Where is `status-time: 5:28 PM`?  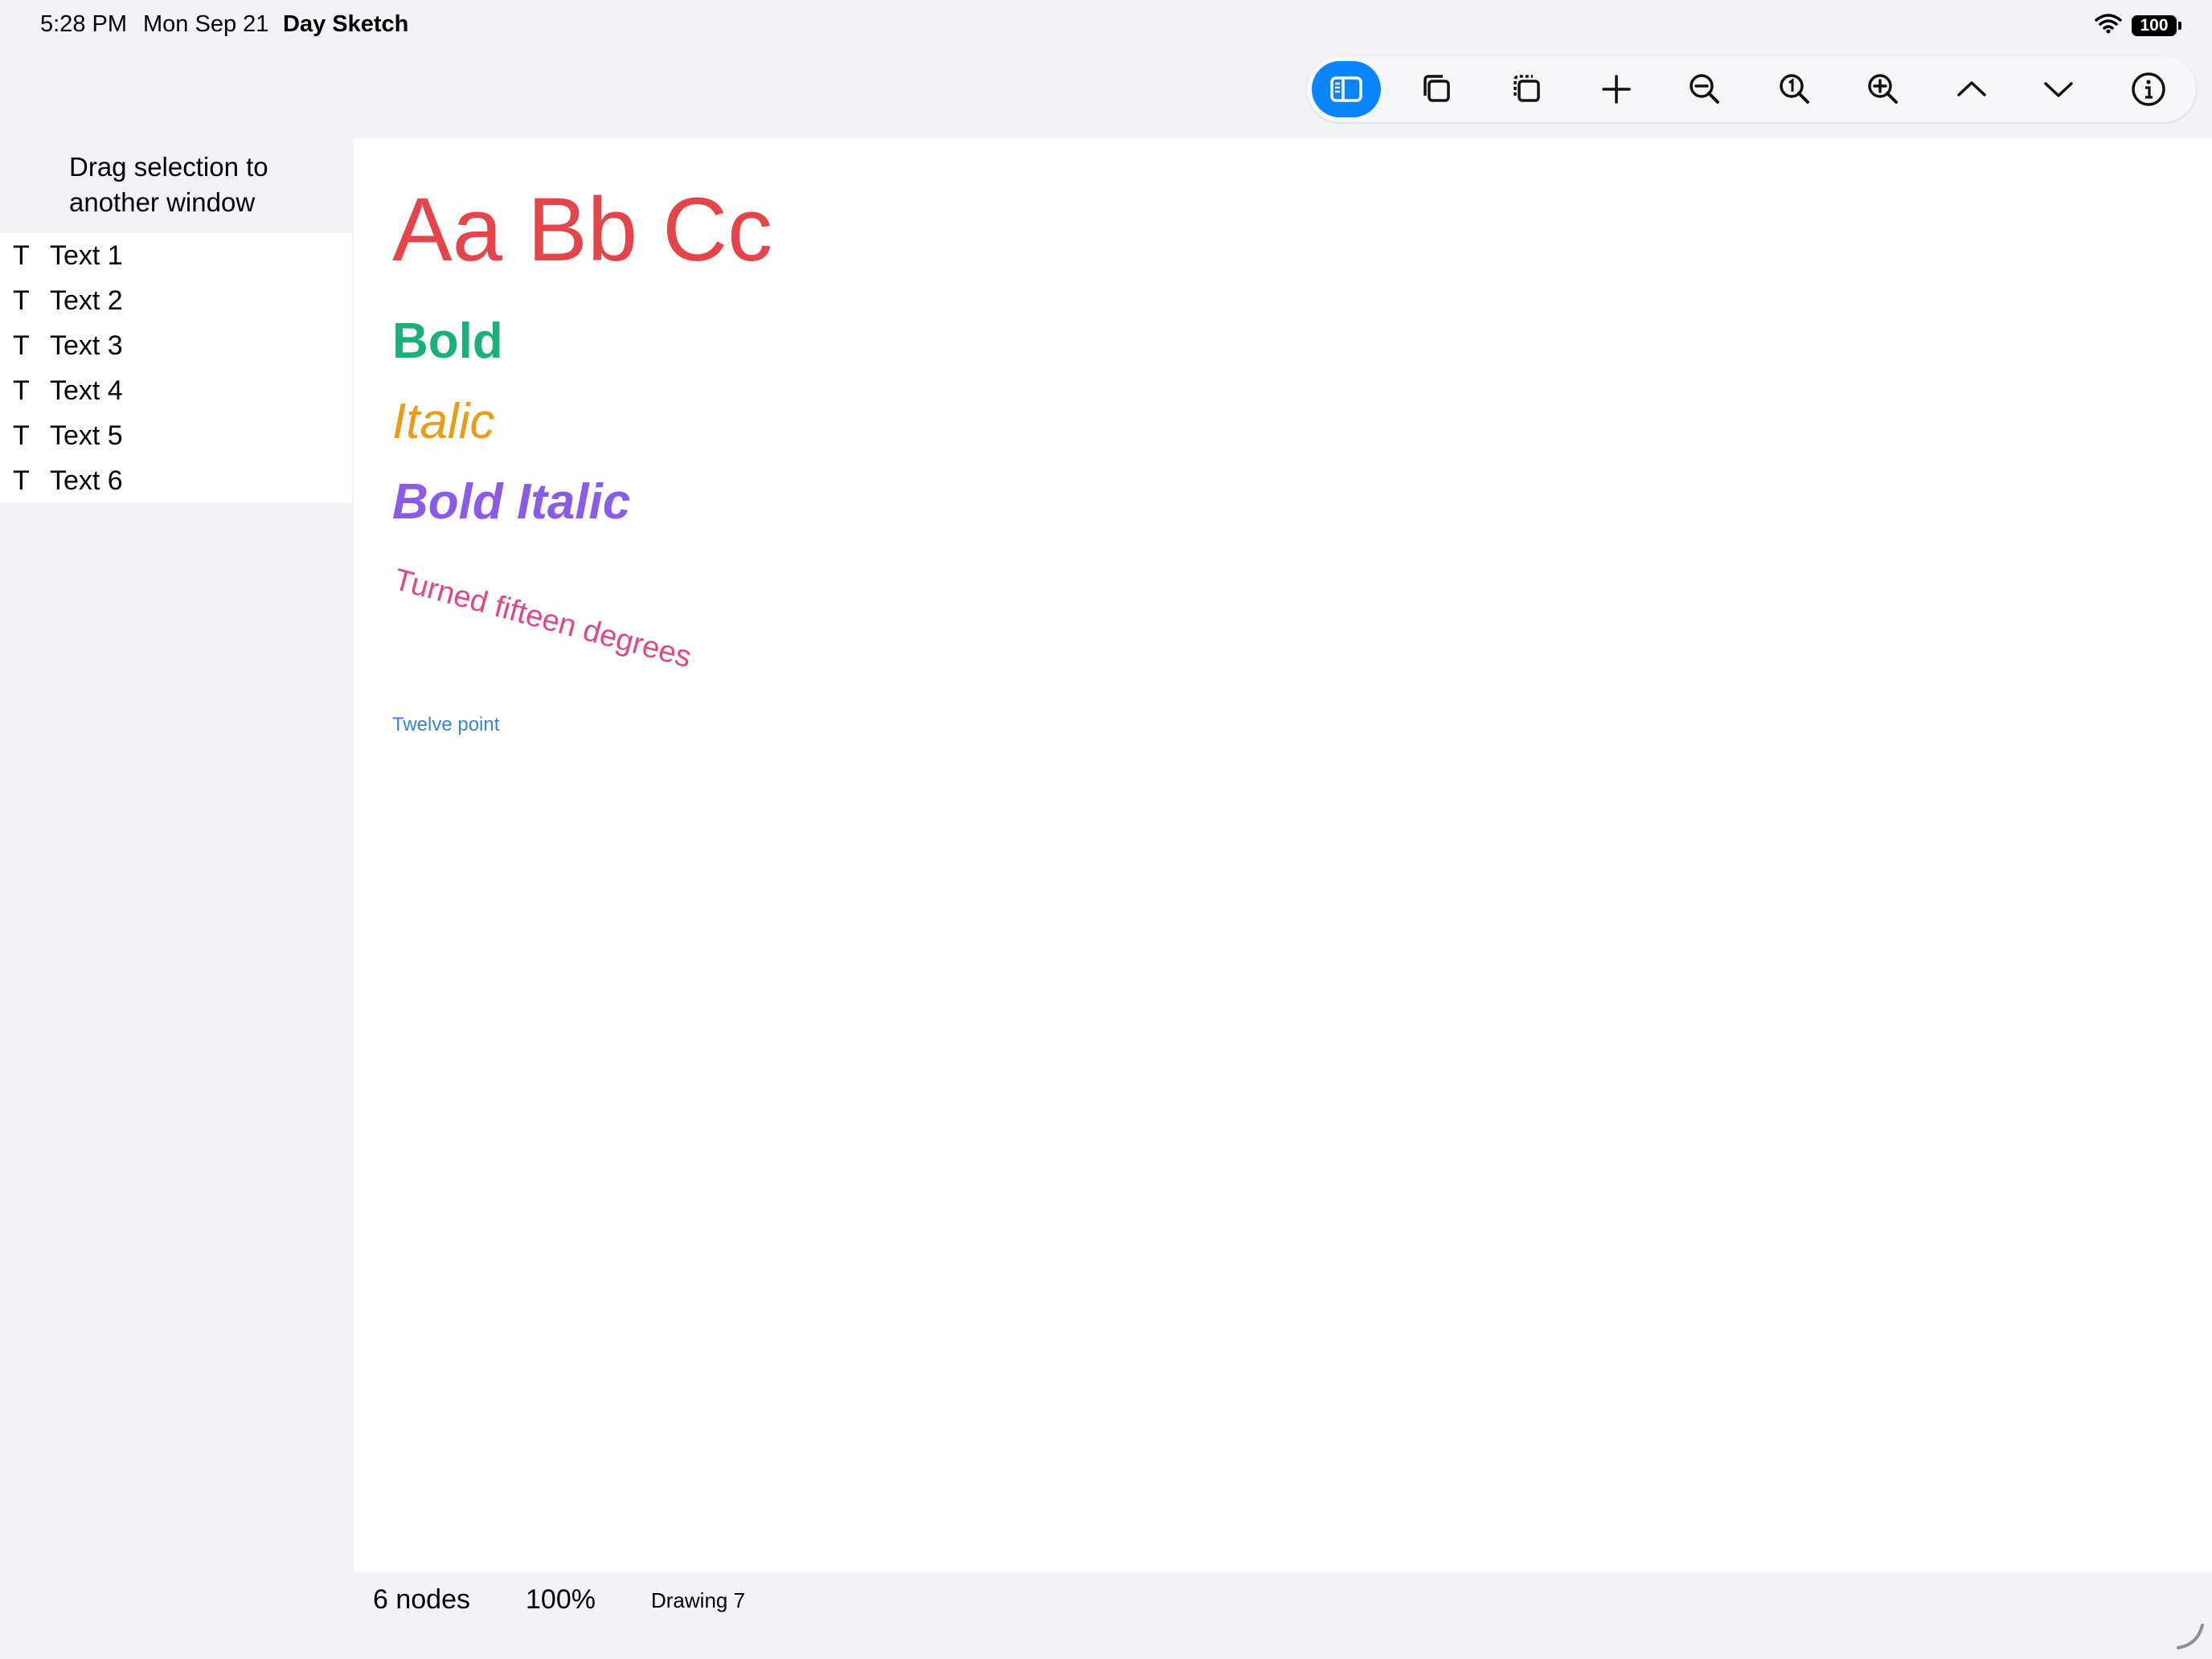 status-time: 5:28 PM is located at coordinates (83, 24).